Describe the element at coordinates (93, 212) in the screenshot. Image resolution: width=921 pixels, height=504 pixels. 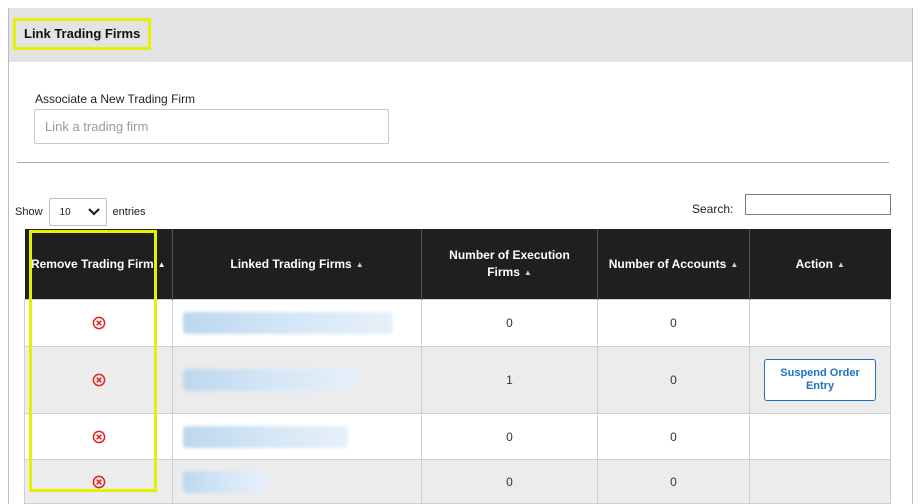
I see `chevron-down-icon` at that location.